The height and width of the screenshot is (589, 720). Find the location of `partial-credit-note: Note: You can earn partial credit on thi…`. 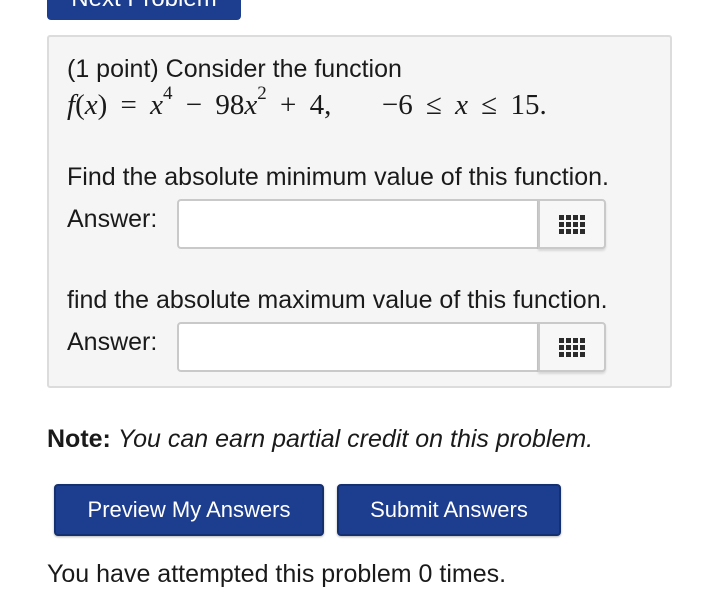

partial-credit-note: Note: You can earn partial credit on thi… is located at coordinates (320, 439).